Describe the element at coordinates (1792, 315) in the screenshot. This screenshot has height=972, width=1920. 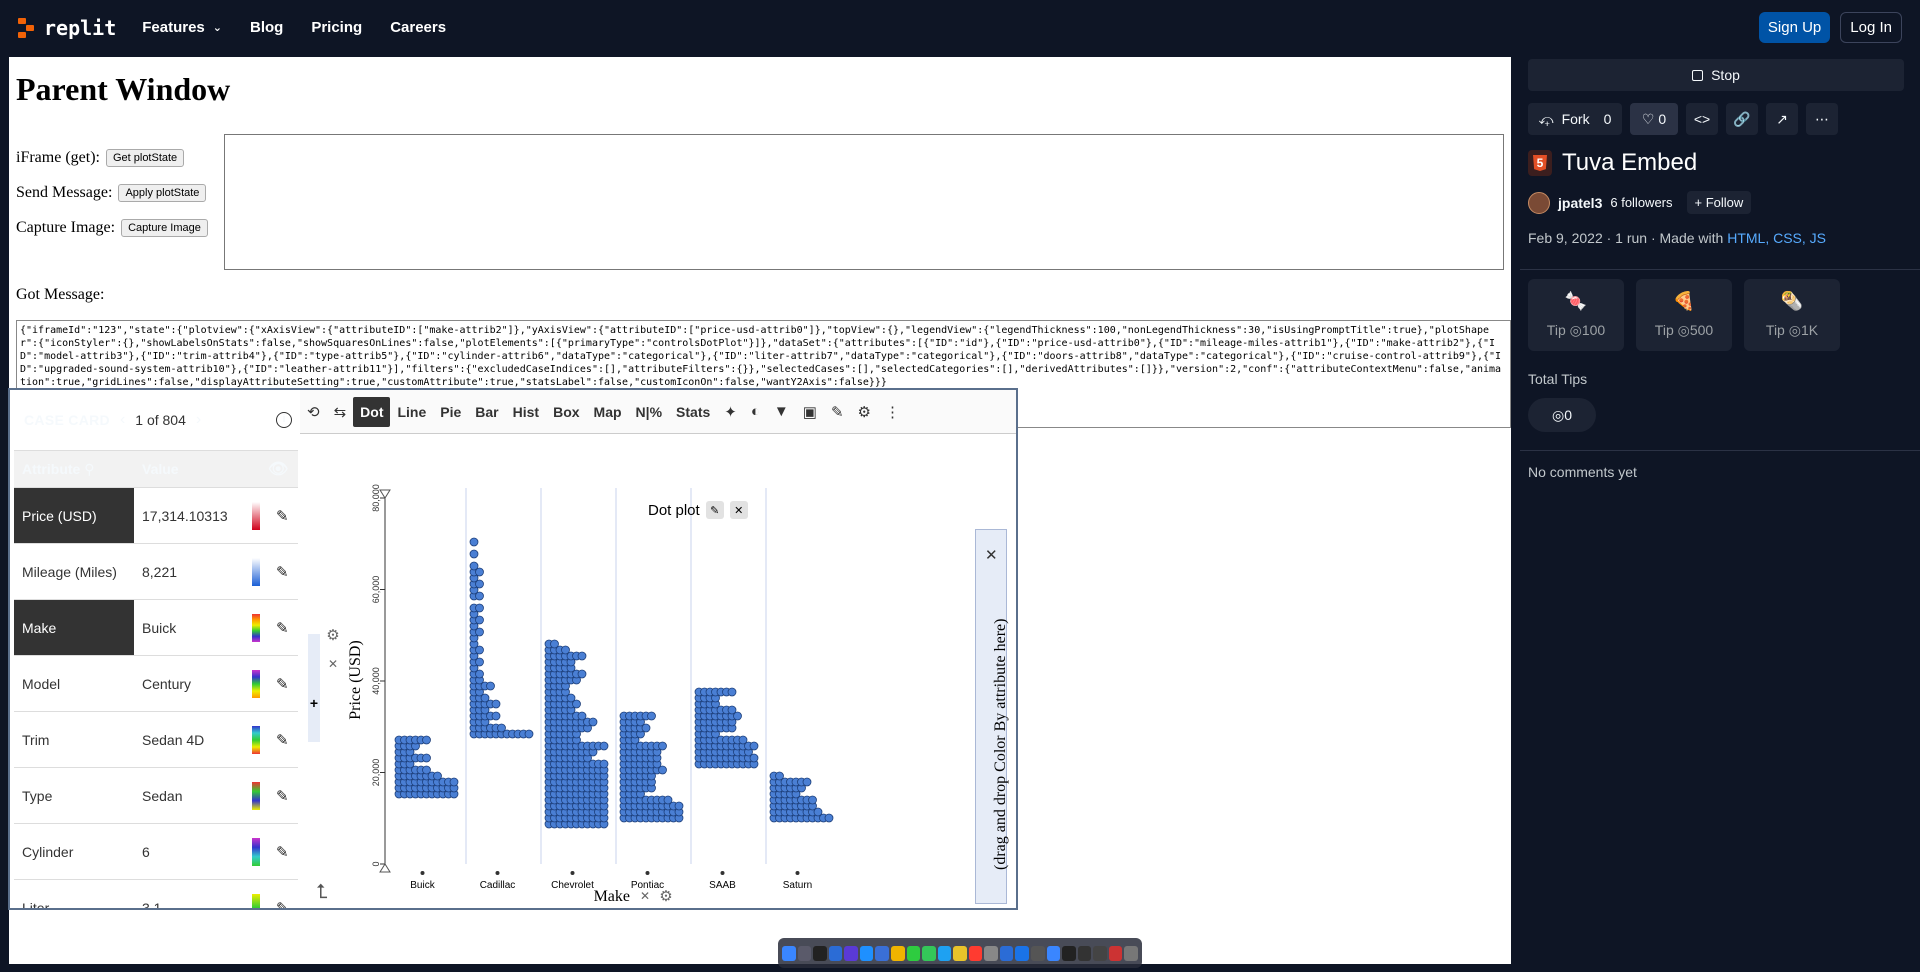
I see `tip-1k-button: 🌯 Tip ◎1K` at that location.